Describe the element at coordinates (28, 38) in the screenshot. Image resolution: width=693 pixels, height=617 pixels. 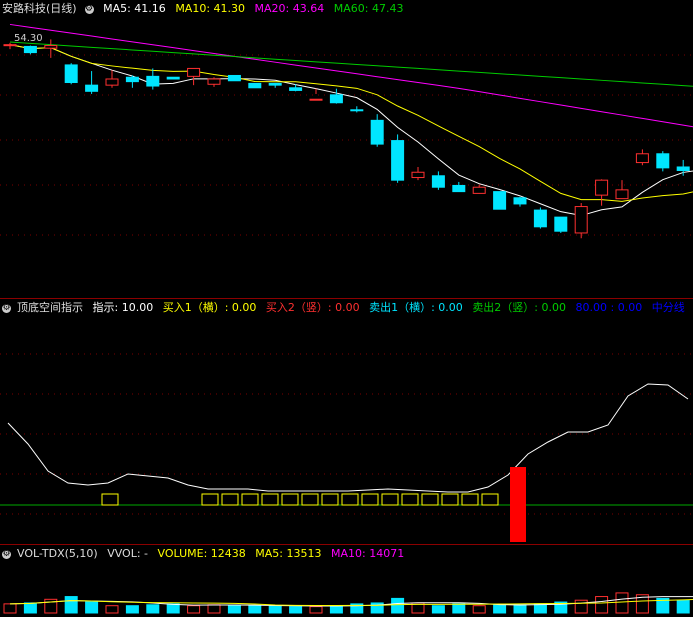
I see `price-label: 54.30` at that location.